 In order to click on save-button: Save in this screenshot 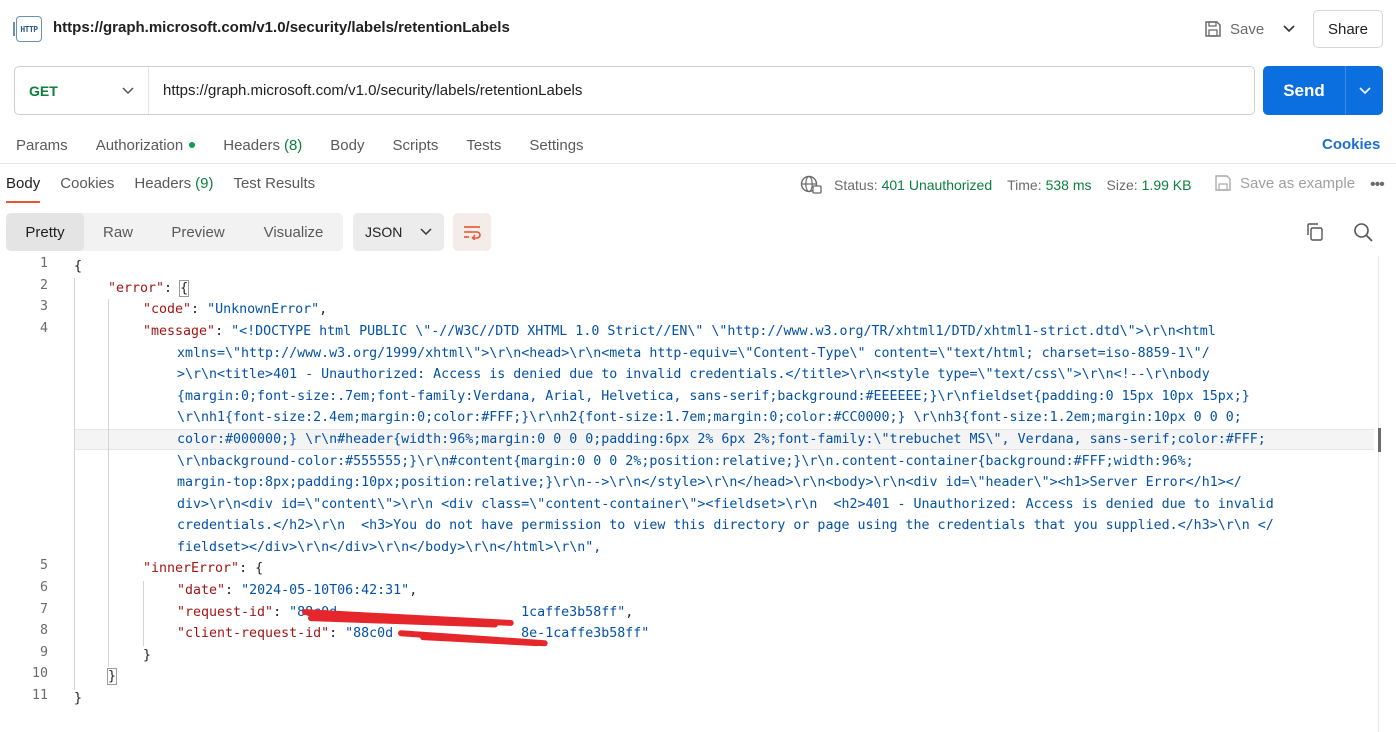, I will do `click(1234, 29)`.